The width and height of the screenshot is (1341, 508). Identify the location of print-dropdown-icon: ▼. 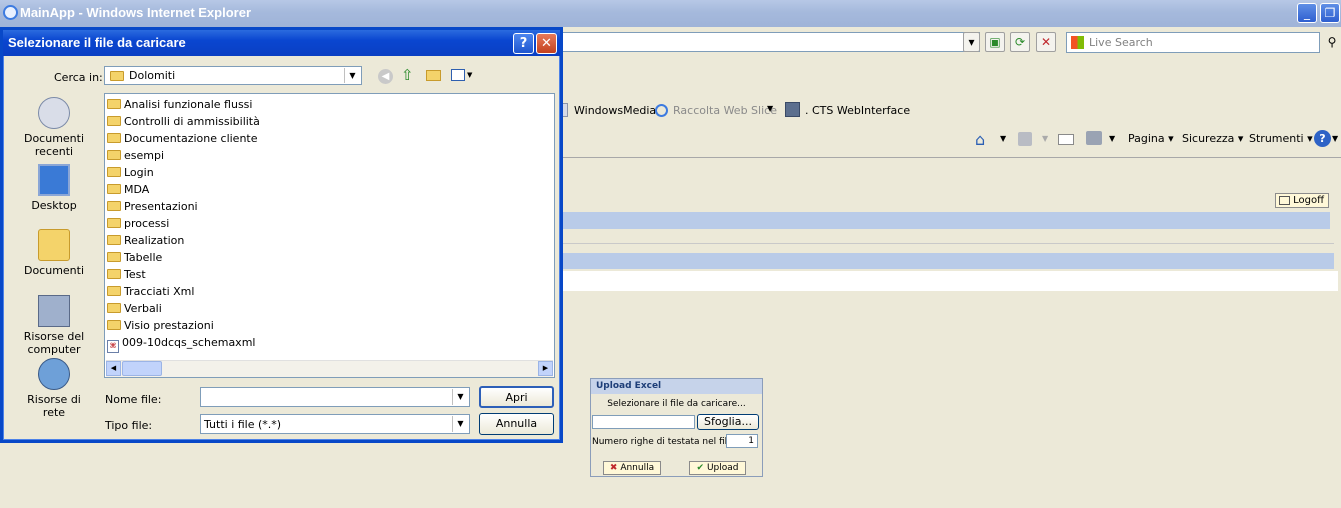
(1112, 138).